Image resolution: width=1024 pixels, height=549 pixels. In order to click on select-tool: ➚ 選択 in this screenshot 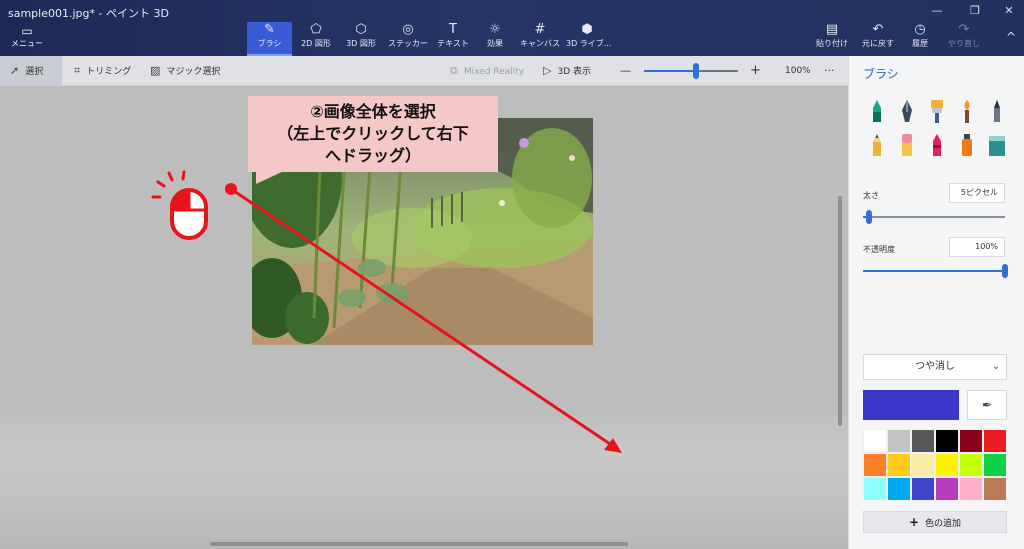, I will do `click(31, 71)`.